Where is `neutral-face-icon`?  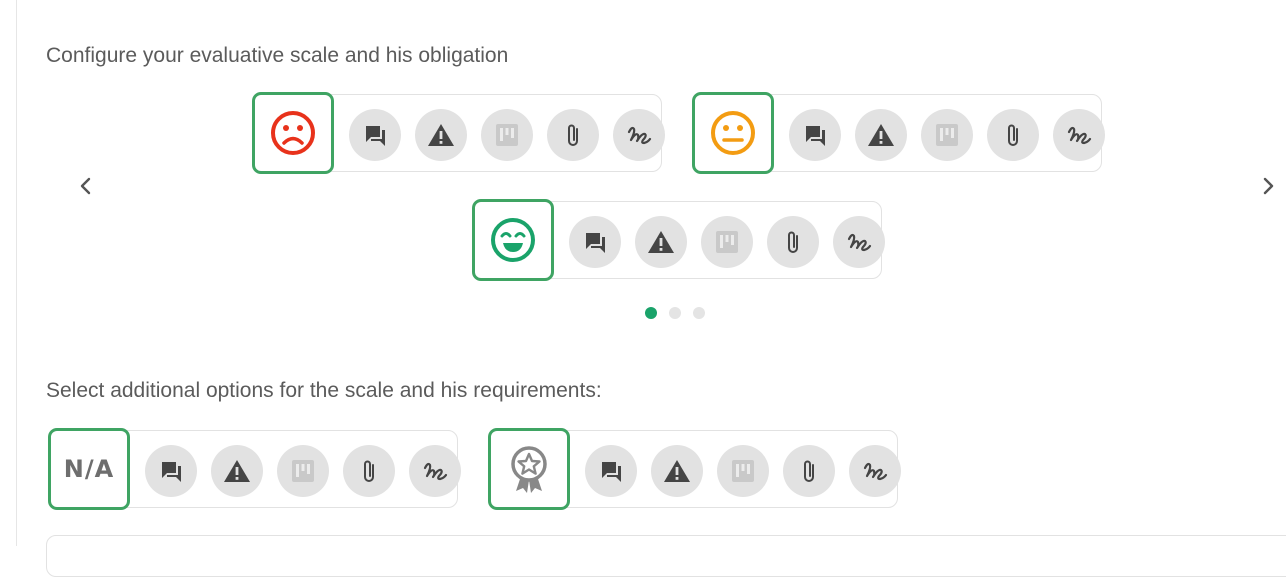 neutral-face-icon is located at coordinates (733, 133).